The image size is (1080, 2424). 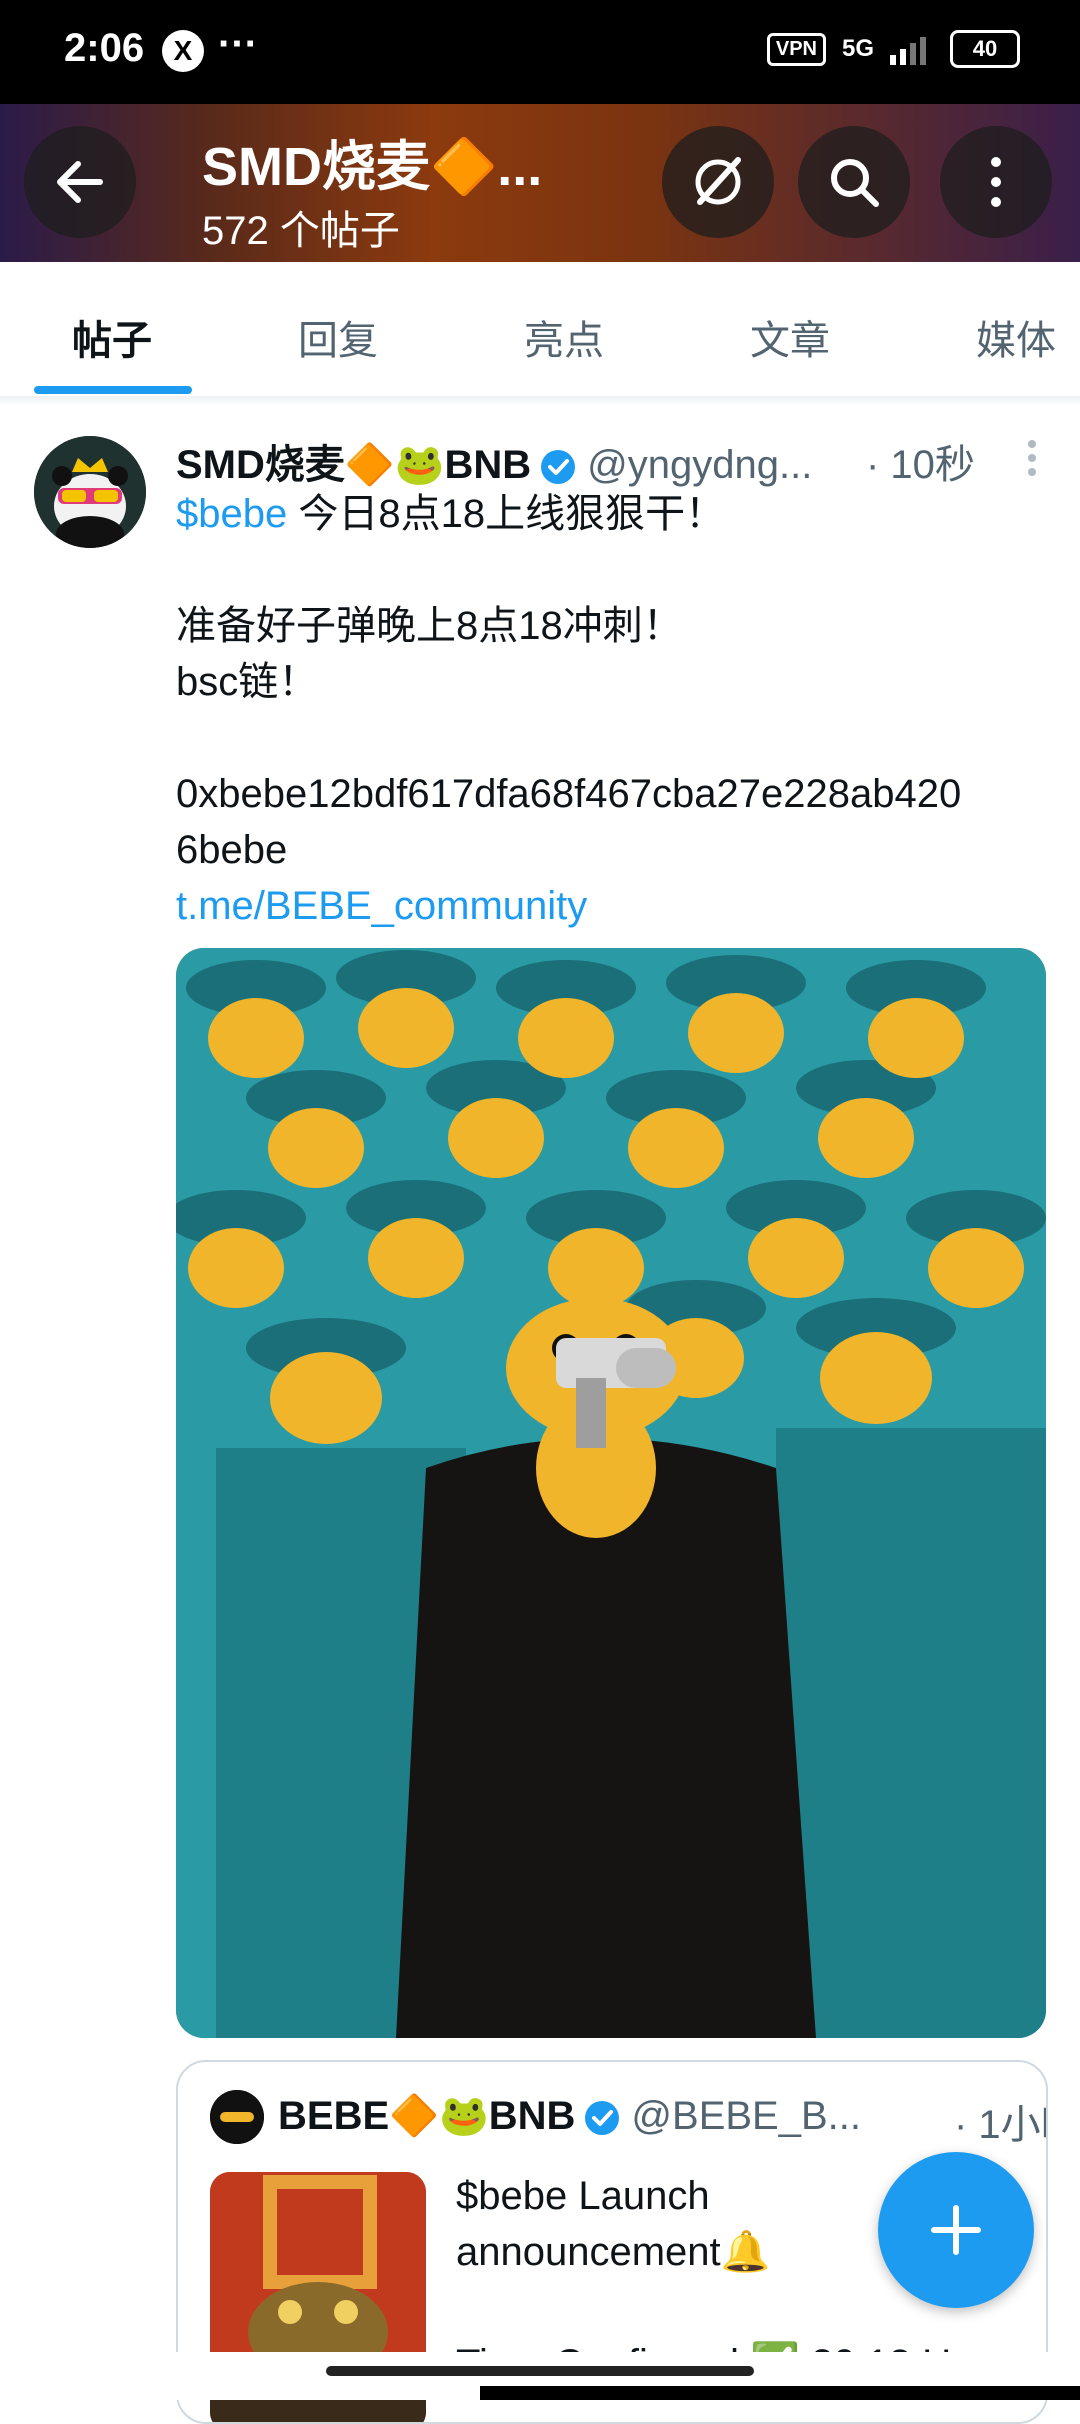 What do you see at coordinates (112, 337) in the screenshot?
I see `tab-posts: 帖子` at bounding box center [112, 337].